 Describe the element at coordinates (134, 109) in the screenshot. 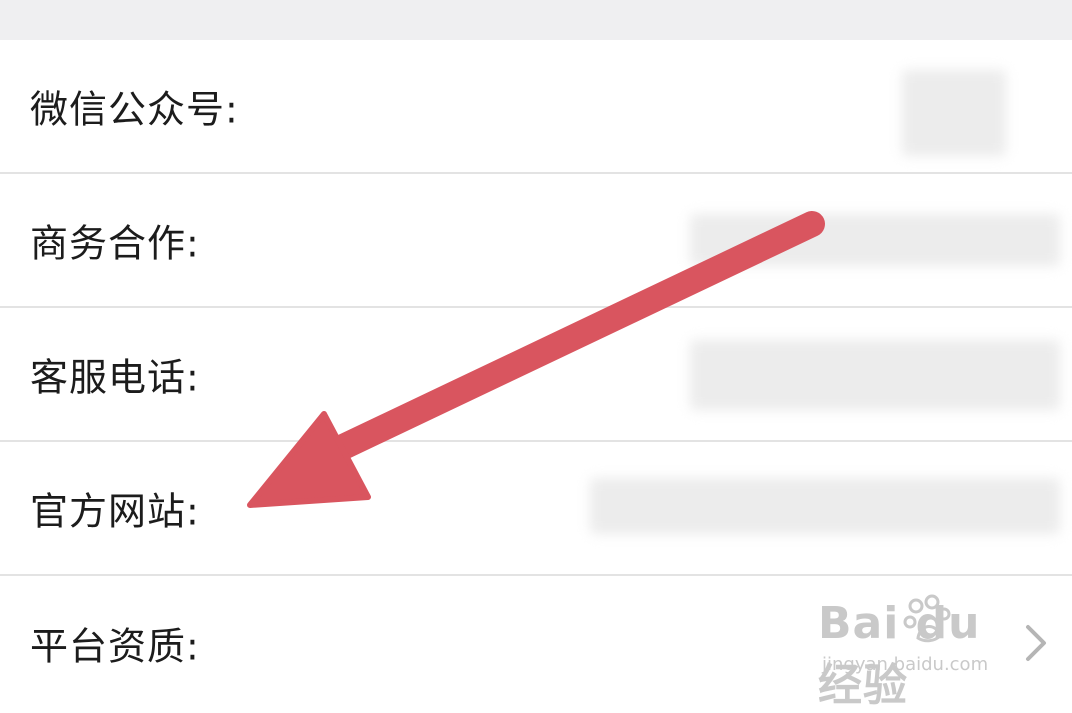

I see `row-label: 微信公众号:` at that location.